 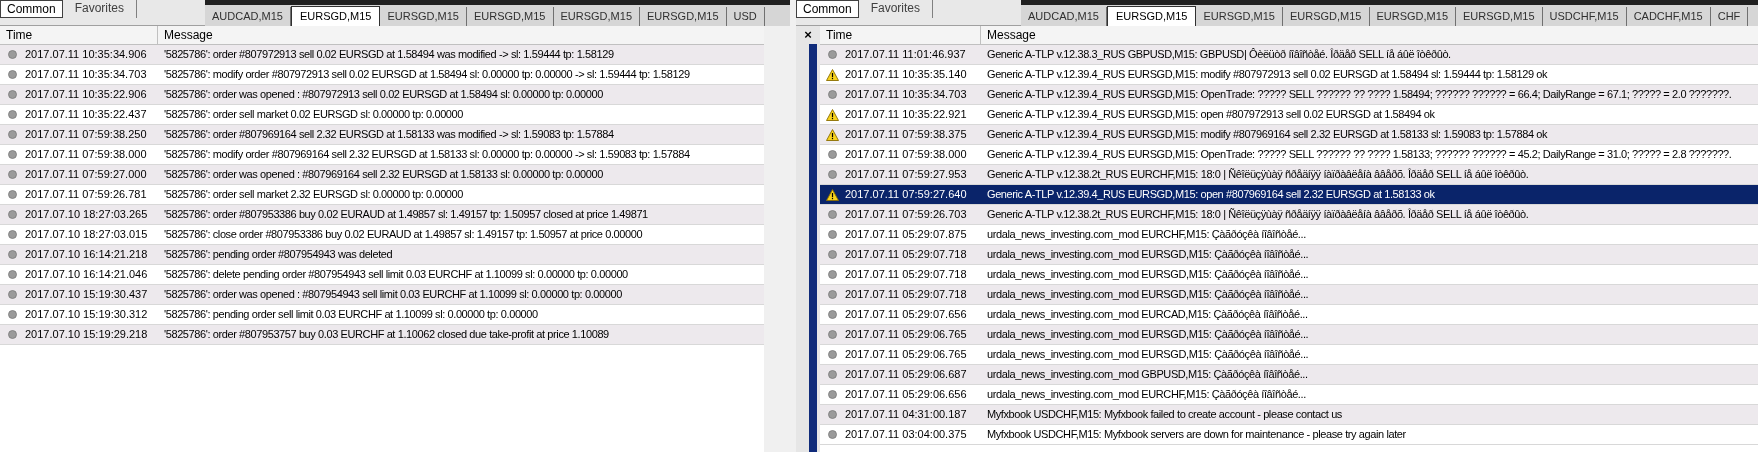 What do you see at coordinates (1257, 215) in the screenshot?
I see `message-cell-text: Generic A-TLP v.12.38.2t_RUS EURCHF,M15: 18:0 | Ñêîëüçÿùàÿ ñðåäíÿÿ íàïðàâëåíà ââåðõ. Îðäåð SELL íå áûë îòêðûò.` at bounding box center [1257, 215].